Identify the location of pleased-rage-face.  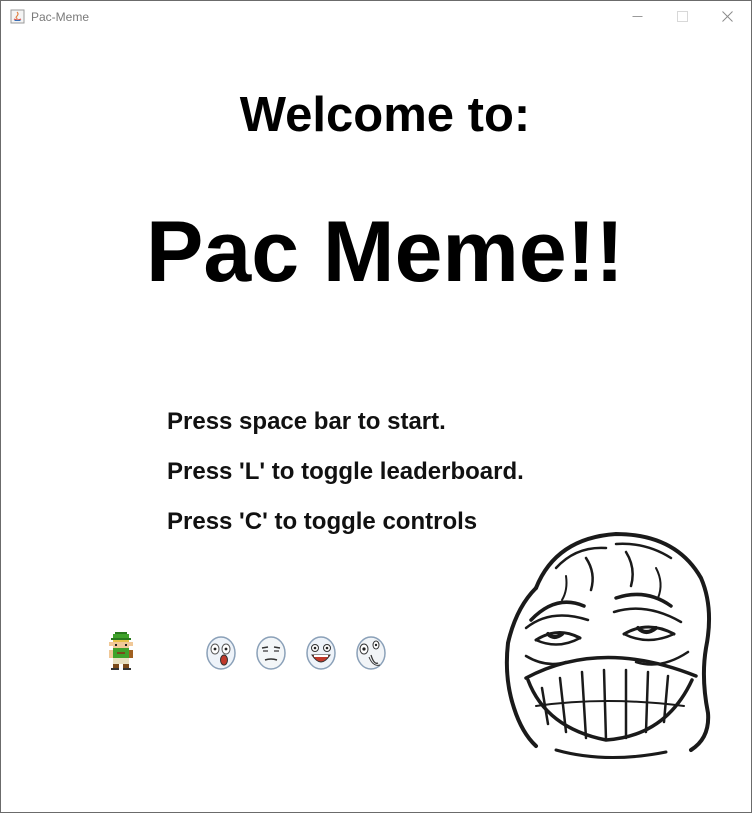
(607, 646).